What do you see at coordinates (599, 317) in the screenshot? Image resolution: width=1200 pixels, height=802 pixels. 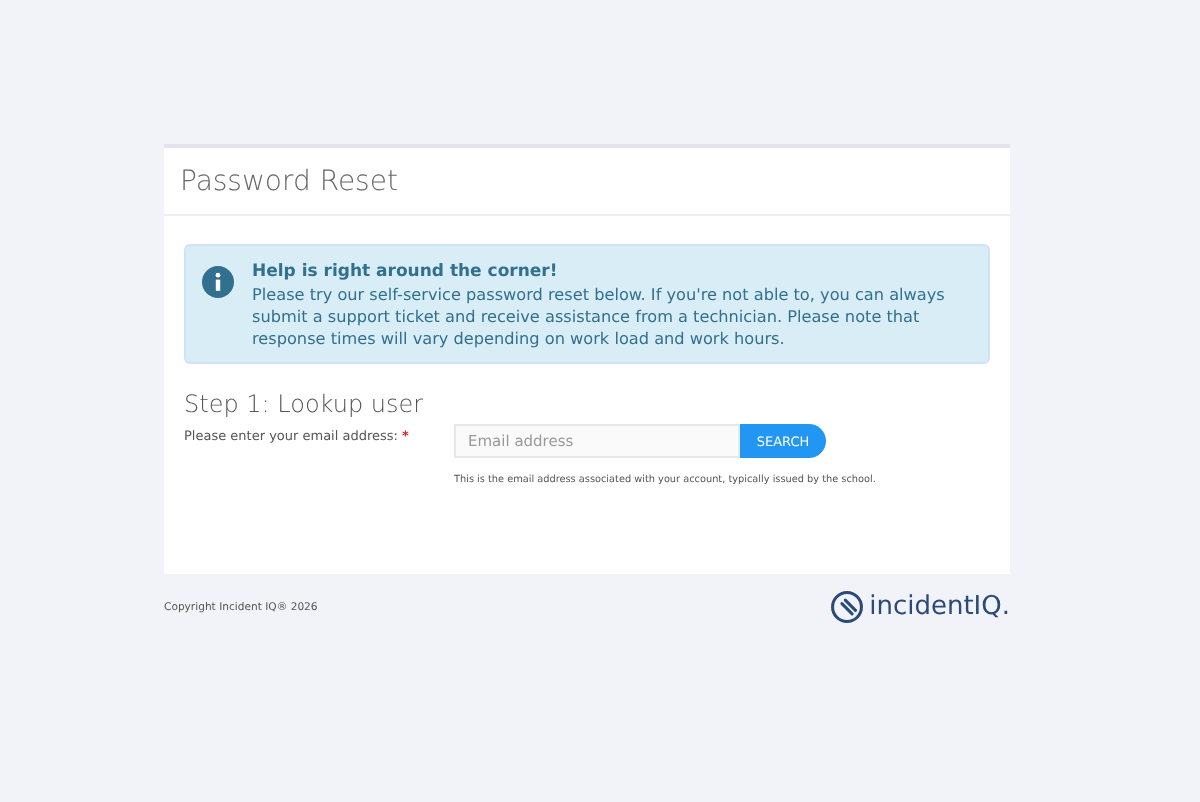 I see `alert-message: Please try our self-service password reset below. If you're not able to, you can always submit a support ticket and receive assistance from a technician. Please note that response times will vary depending on work load and work hours.` at bounding box center [599, 317].